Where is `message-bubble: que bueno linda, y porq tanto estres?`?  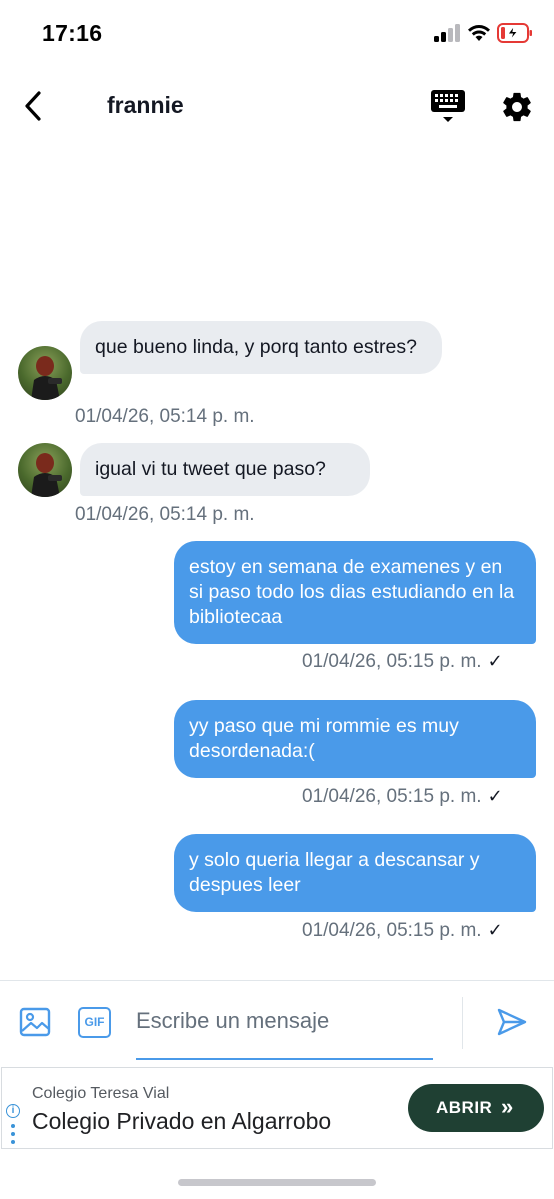
message-bubble: que bueno linda, y porq tanto estres? is located at coordinates (261, 347).